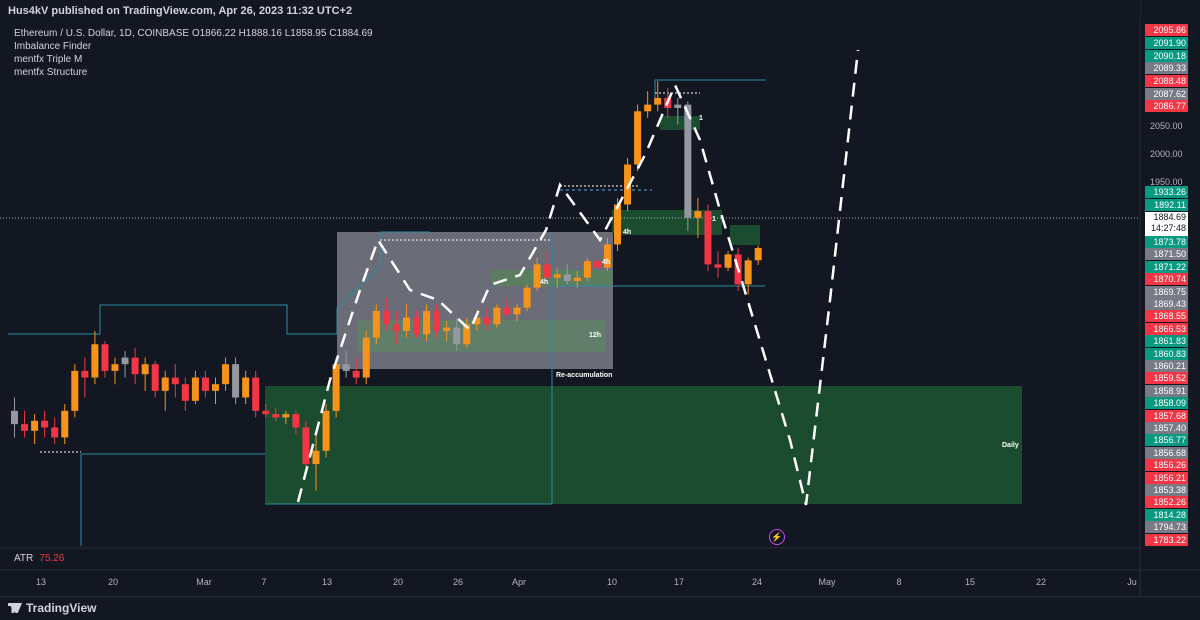 The height and width of the screenshot is (620, 1200). Describe the element at coordinates (351, 33) in the screenshot. I see `ohlc-close: C1884.69` at that location.